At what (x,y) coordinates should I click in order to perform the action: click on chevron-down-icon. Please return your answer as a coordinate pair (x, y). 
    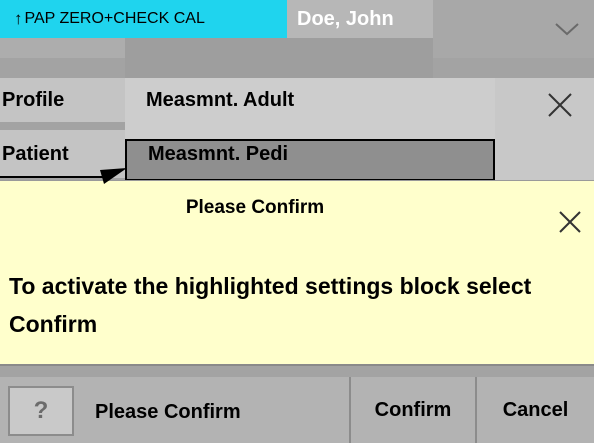
    Looking at the image, I should click on (567, 28).